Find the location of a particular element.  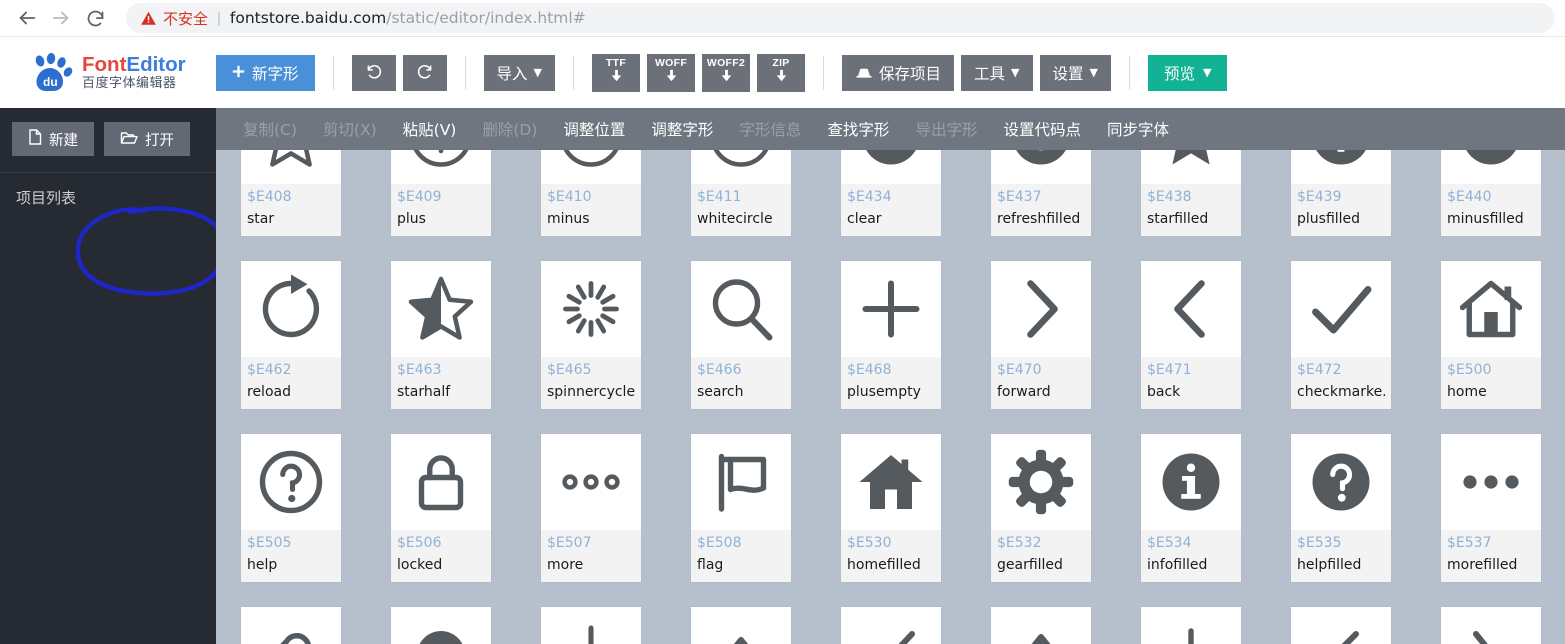

glyph-card: $E409 plus is located at coordinates (441, 193).